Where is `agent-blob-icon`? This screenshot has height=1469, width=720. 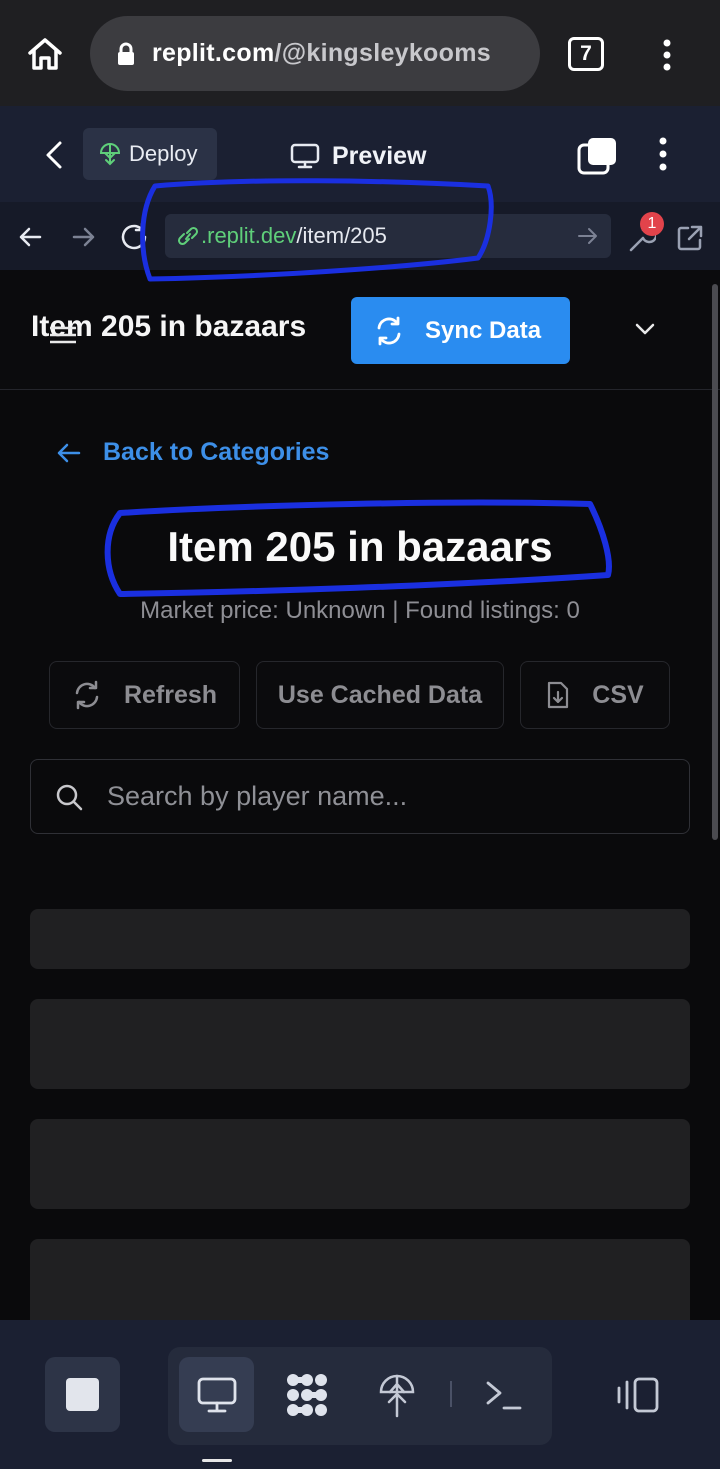 agent-blob-icon is located at coordinates (306, 1394).